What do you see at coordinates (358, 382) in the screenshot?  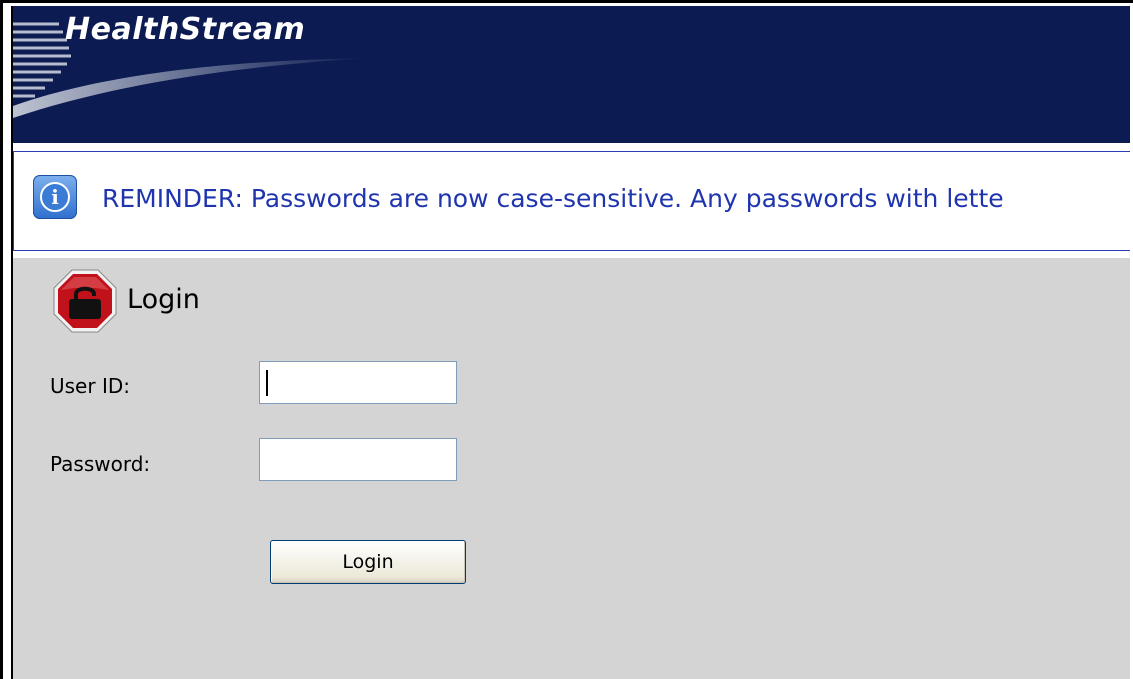 I see `user-id-input` at bounding box center [358, 382].